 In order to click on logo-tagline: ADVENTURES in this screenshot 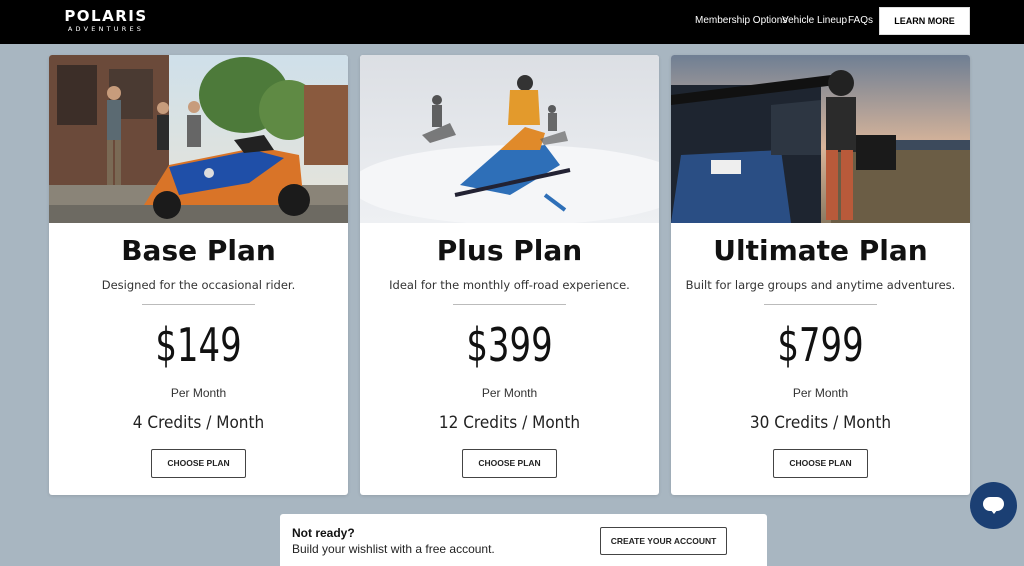, I will do `click(106, 29)`.